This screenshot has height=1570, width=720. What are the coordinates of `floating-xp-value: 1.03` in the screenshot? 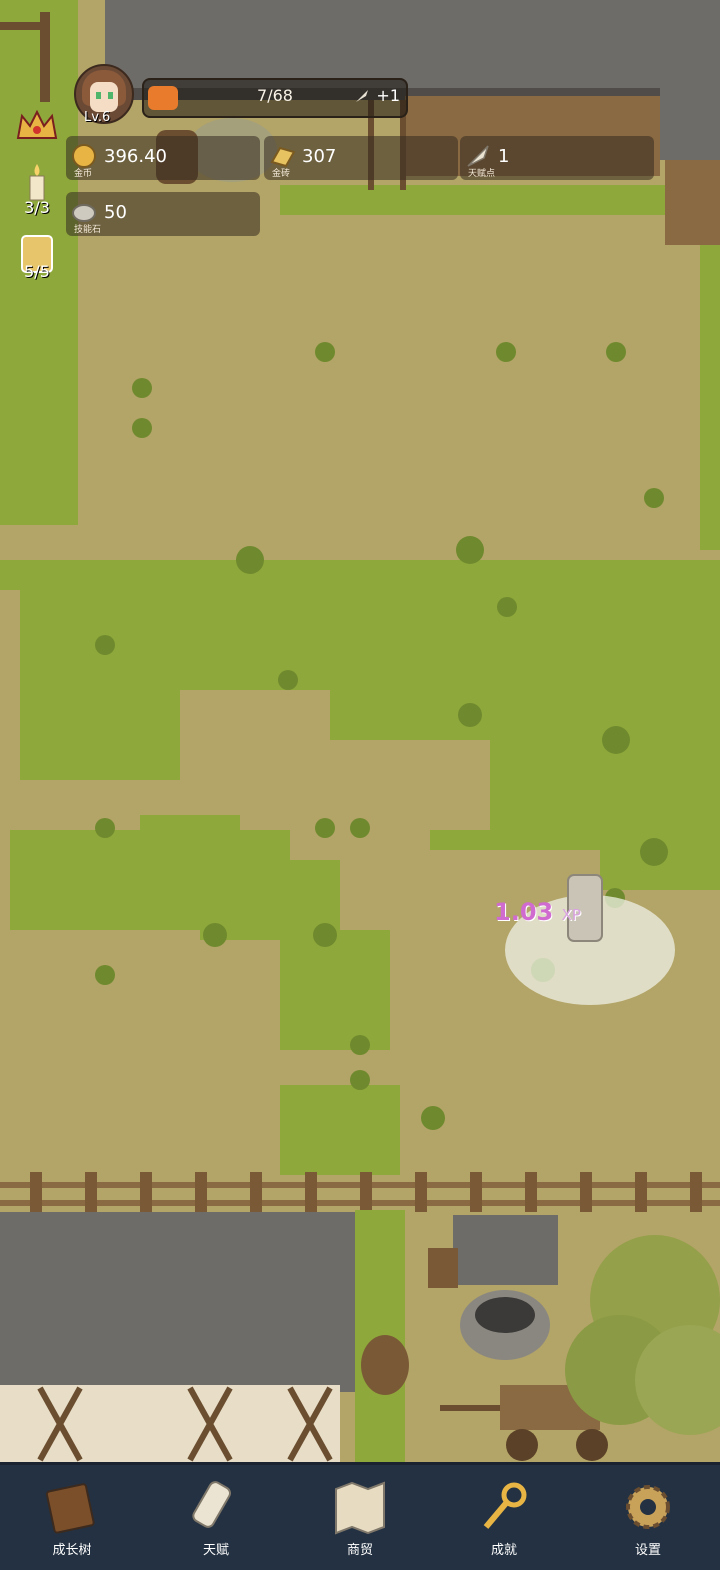 It's located at (524, 912).